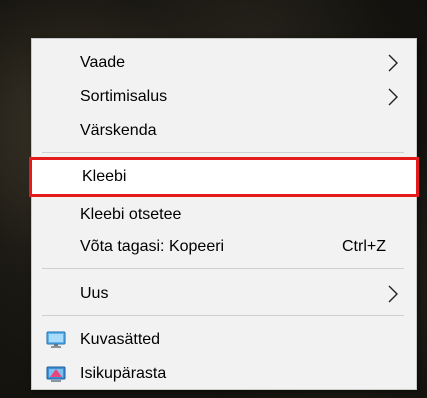 The width and height of the screenshot is (427, 398). What do you see at coordinates (152, 246) in the screenshot?
I see `menu-item-label: Võta tagasi: Kopeeri` at bounding box center [152, 246].